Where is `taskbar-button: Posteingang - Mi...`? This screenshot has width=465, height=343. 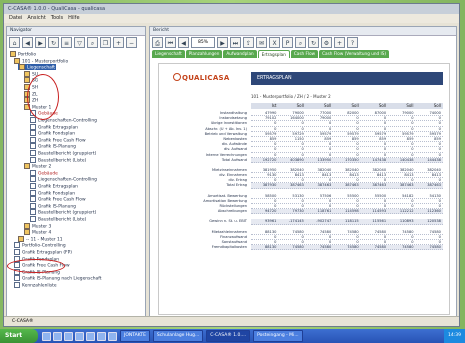 taskbar-button: Posteingang - Mi... is located at coordinates (278, 336).